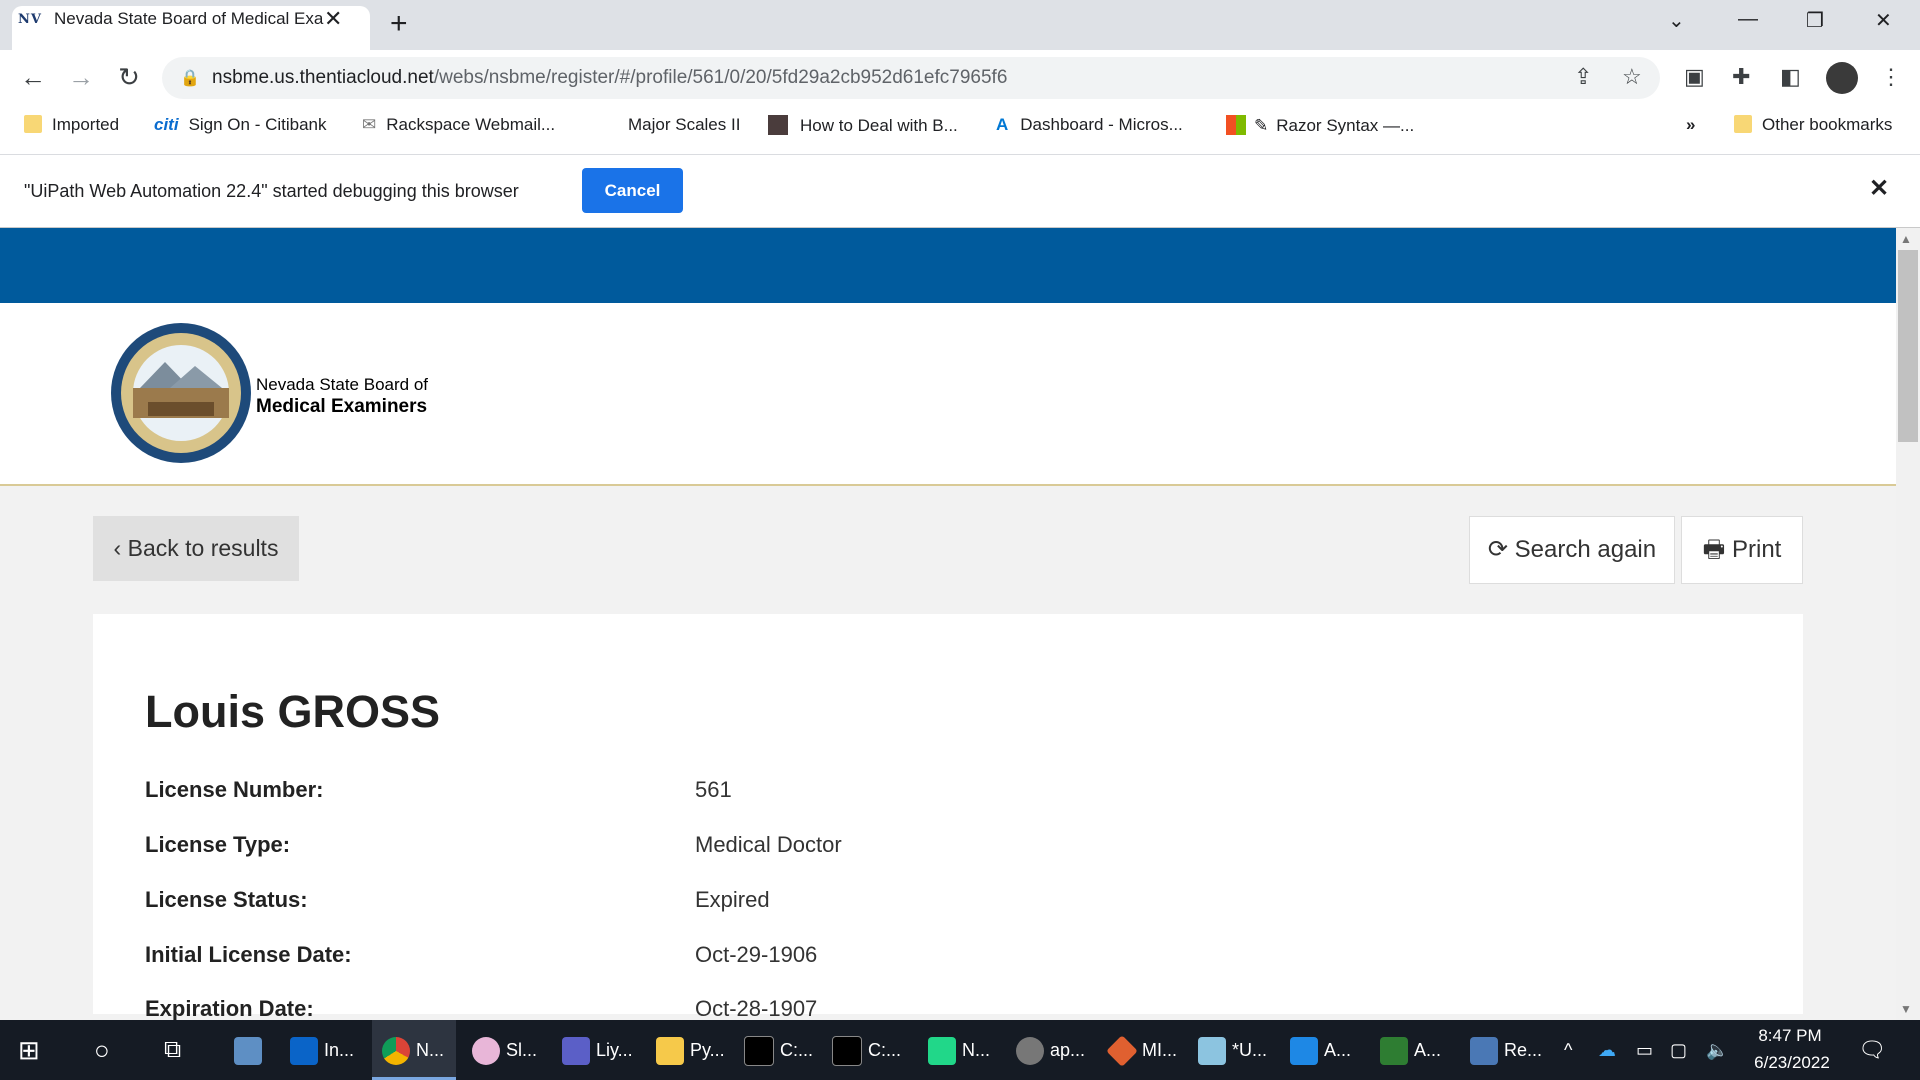 The width and height of the screenshot is (1920, 1080). What do you see at coordinates (399, 24) in the screenshot?
I see `new-tab-icon: +` at bounding box center [399, 24].